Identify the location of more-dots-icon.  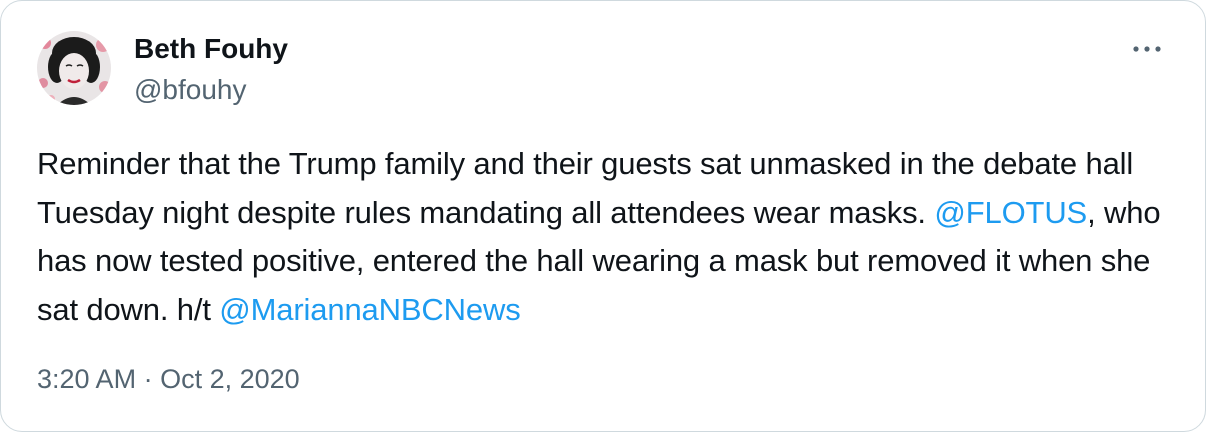
(1147, 49).